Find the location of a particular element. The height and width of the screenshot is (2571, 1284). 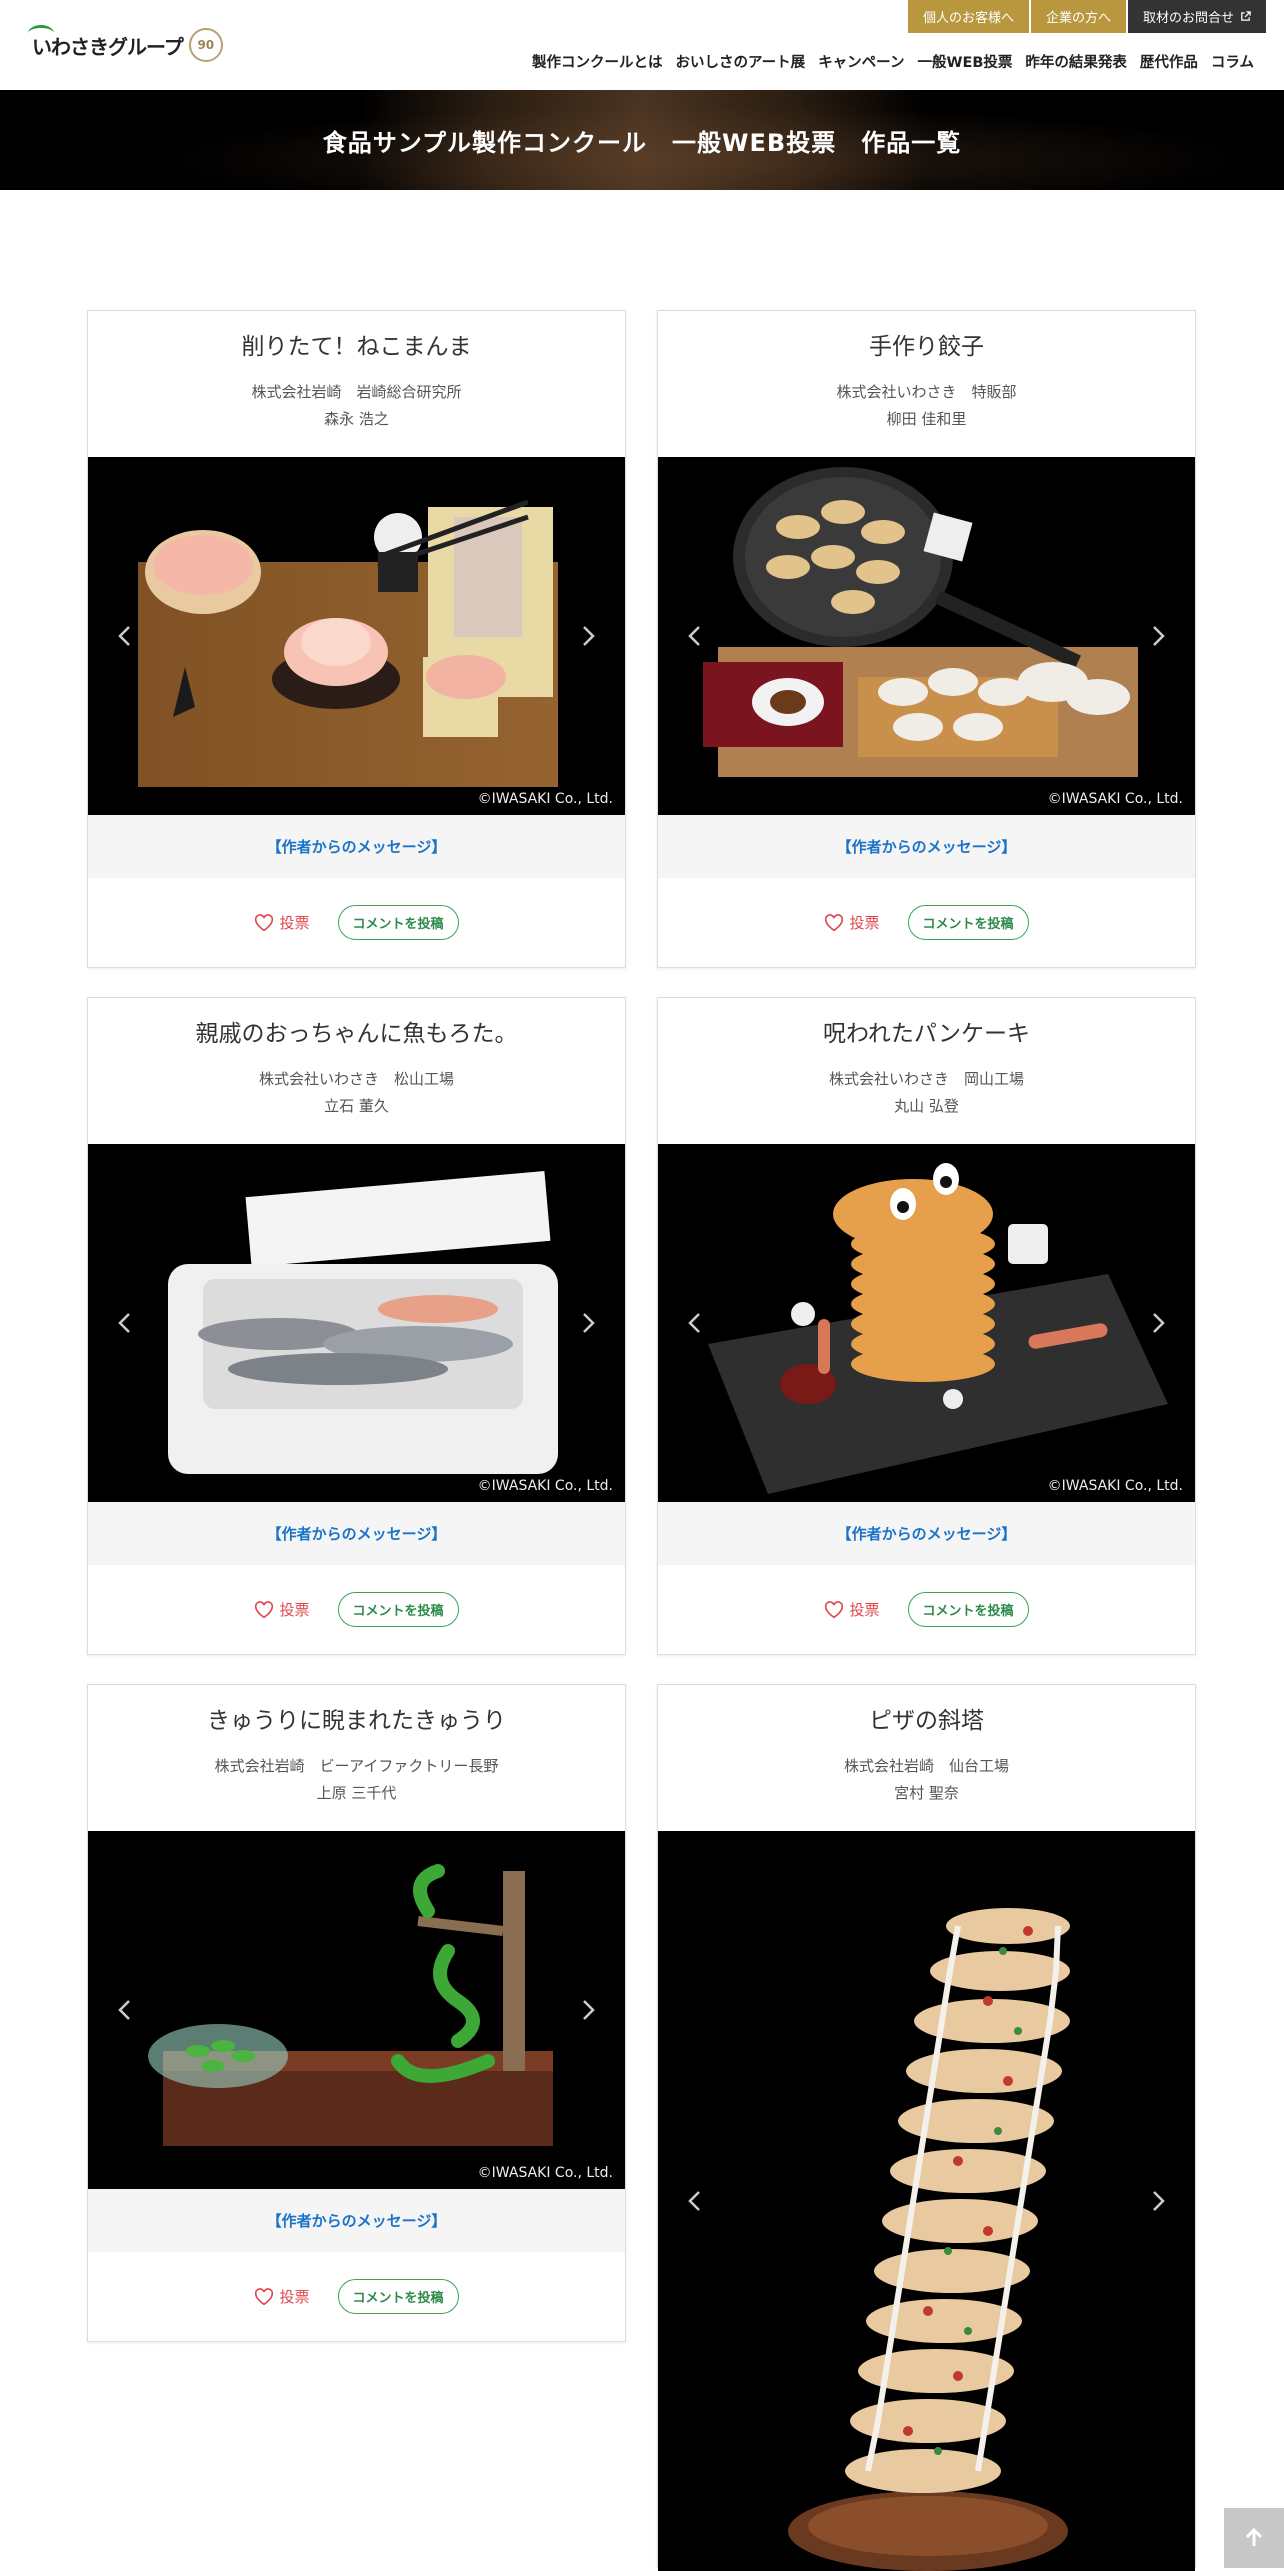

work-author: 柳田 佳和里 is located at coordinates (926, 419).